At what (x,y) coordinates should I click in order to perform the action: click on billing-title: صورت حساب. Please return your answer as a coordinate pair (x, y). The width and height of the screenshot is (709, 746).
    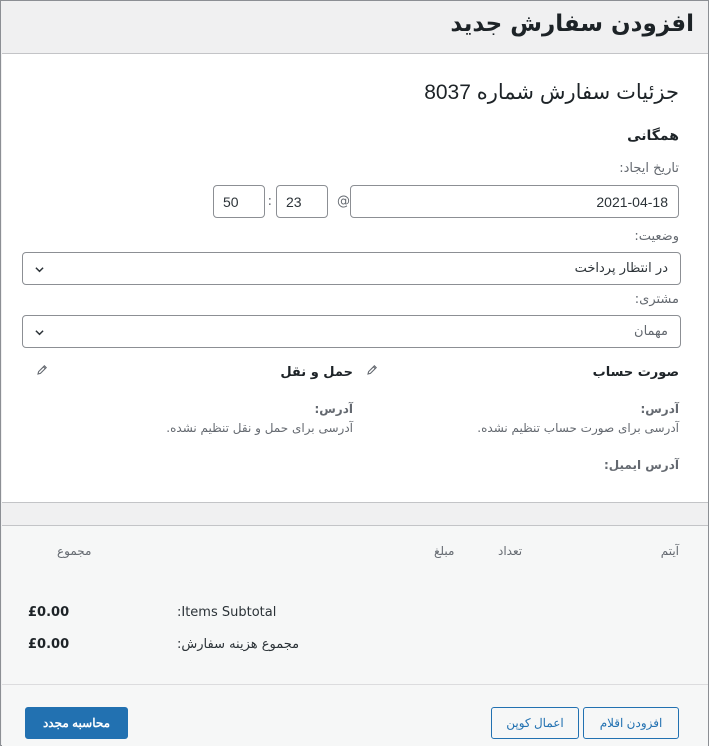
    Looking at the image, I should click on (635, 372).